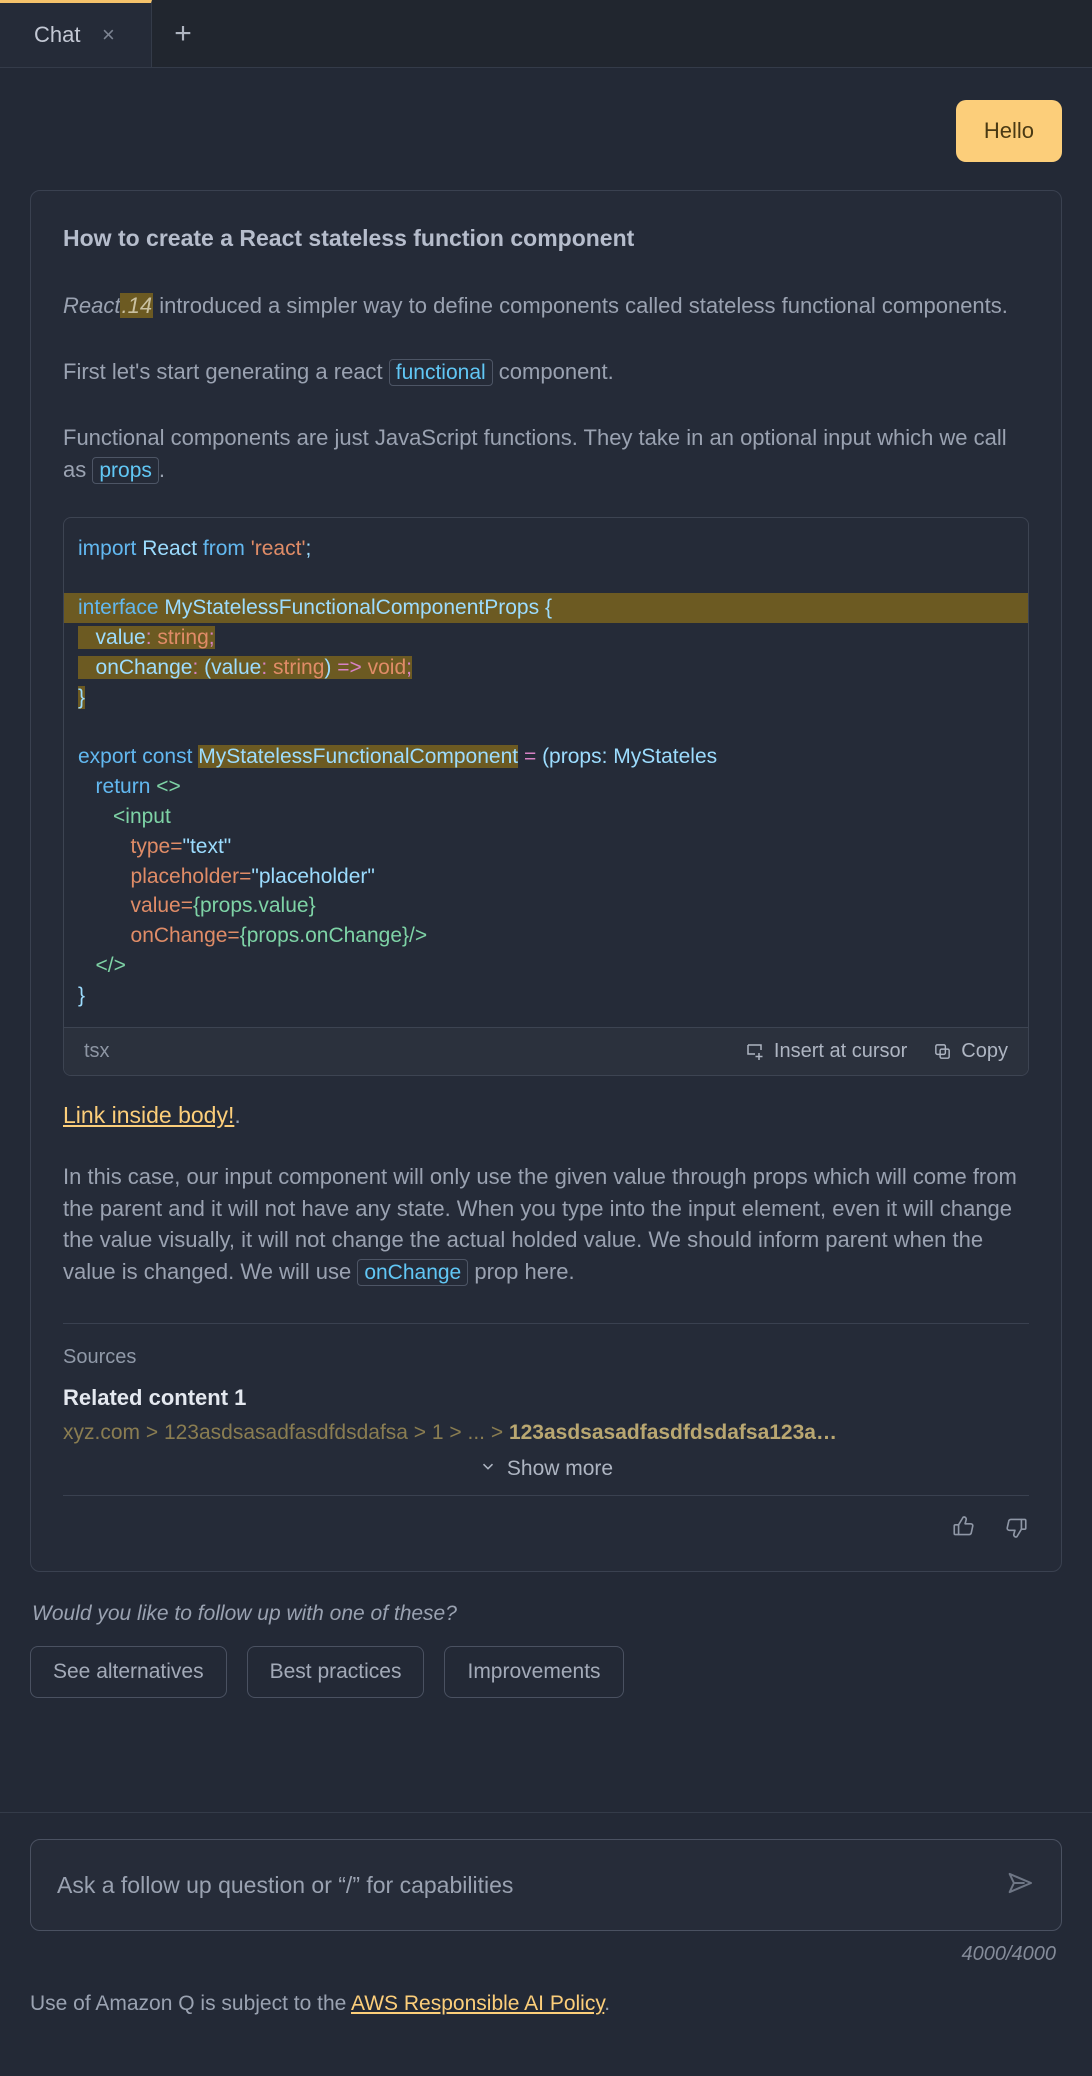 Image resolution: width=1092 pixels, height=2076 pixels. Describe the element at coordinates (137, 305) in the screenshot. I see `paragraph-1-highlight: .14` at that location.